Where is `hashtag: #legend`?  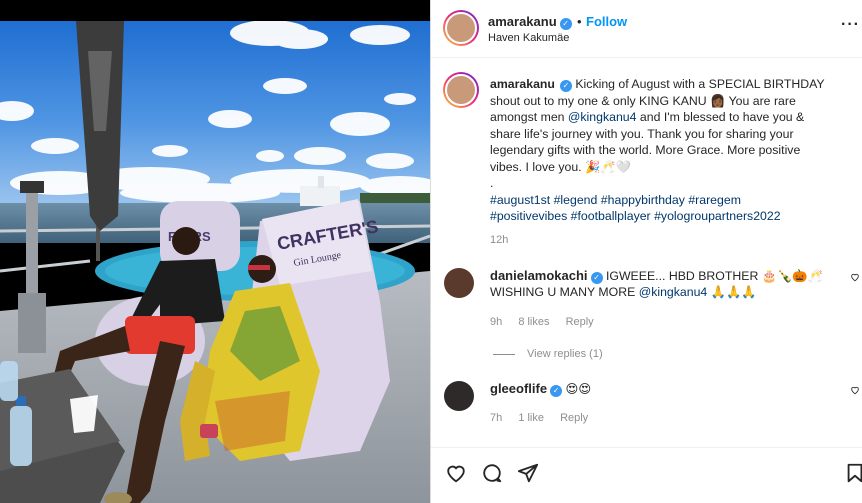 hashtag: #legend is located at coordinates (576, 200).